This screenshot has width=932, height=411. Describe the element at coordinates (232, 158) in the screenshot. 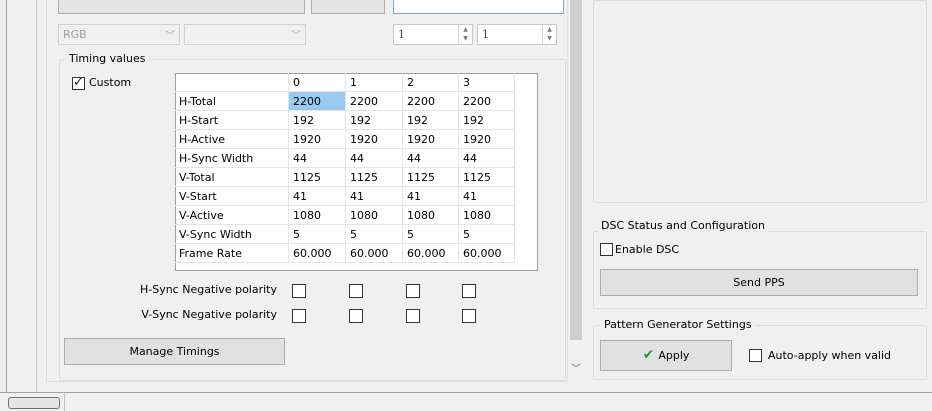

I see `table-row-label: H-Sync Width` at that location.